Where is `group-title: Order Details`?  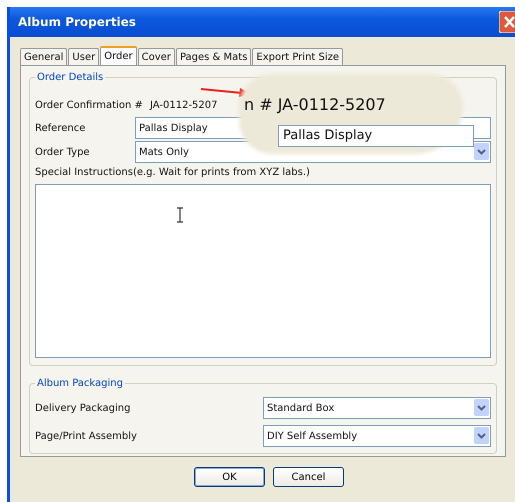
group-title: Order Details is located at coordinates (70, 77).